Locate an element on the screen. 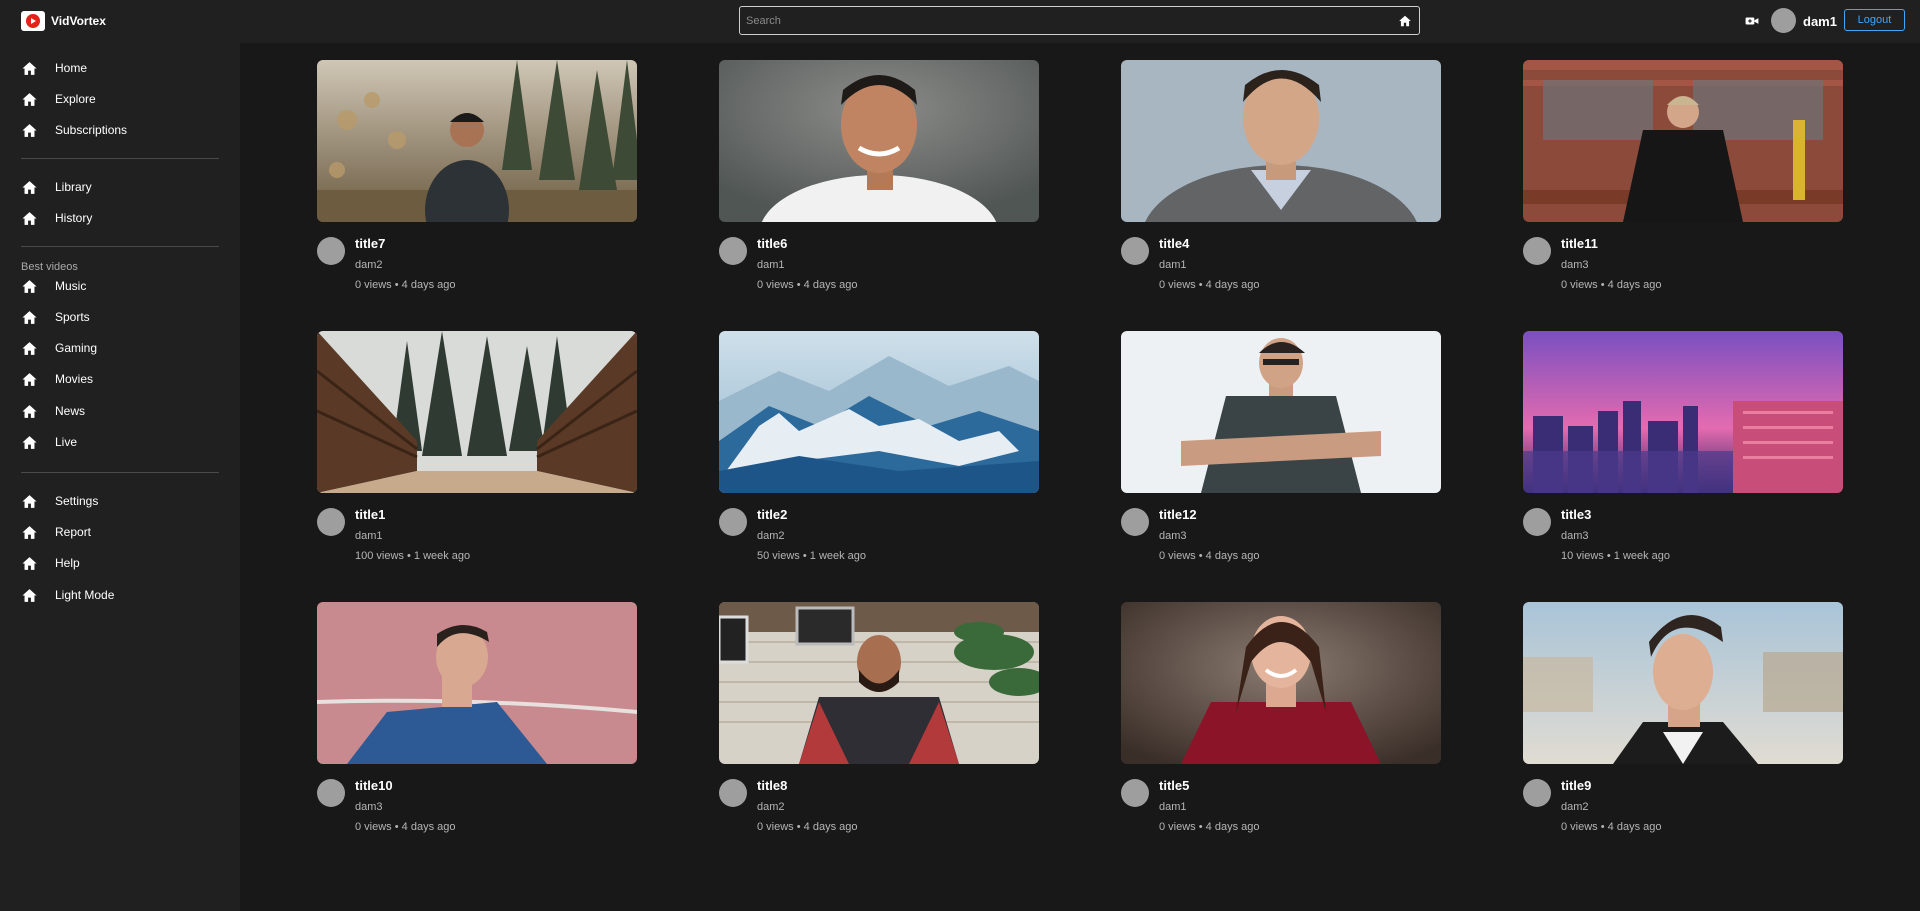  user-name: dam1 is located at coordinates (1820, 21).